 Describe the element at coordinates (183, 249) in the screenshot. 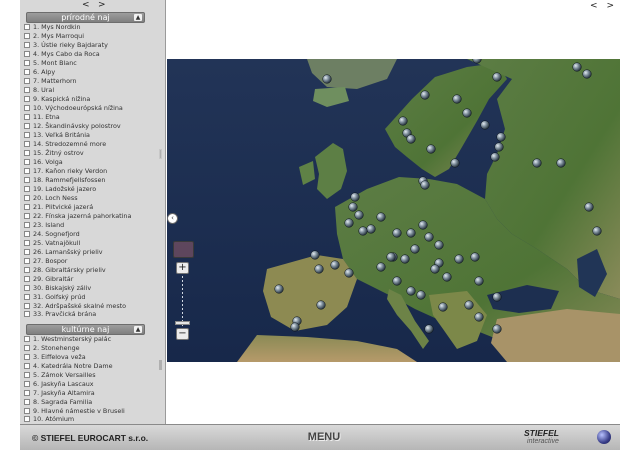

I see `zoom-frame-icon` at that location.